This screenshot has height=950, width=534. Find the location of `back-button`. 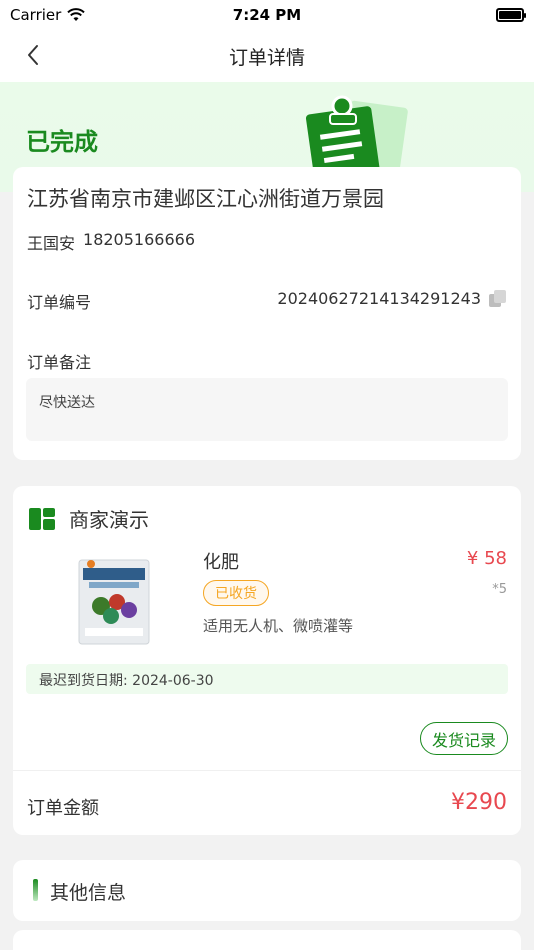

back-button is located at coordinates (33, 55).